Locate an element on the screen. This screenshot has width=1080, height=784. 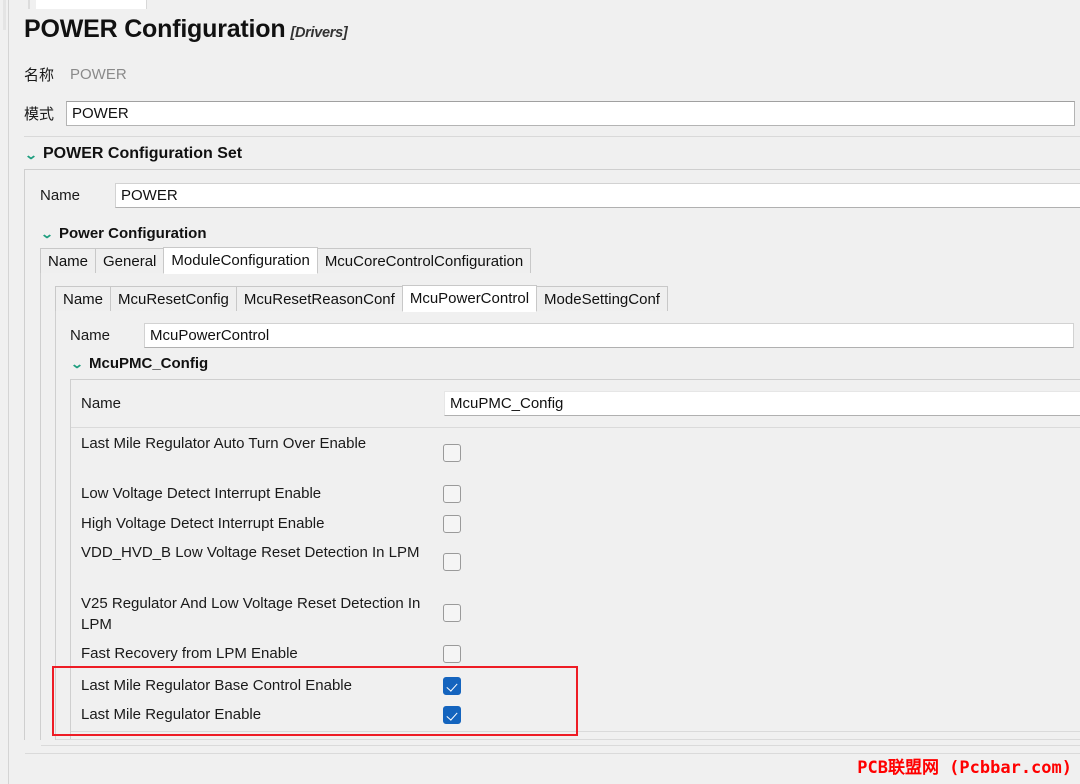
tab-mcuresetreasonconf: McuResetReasonConf is located at coordinates (319, 299).